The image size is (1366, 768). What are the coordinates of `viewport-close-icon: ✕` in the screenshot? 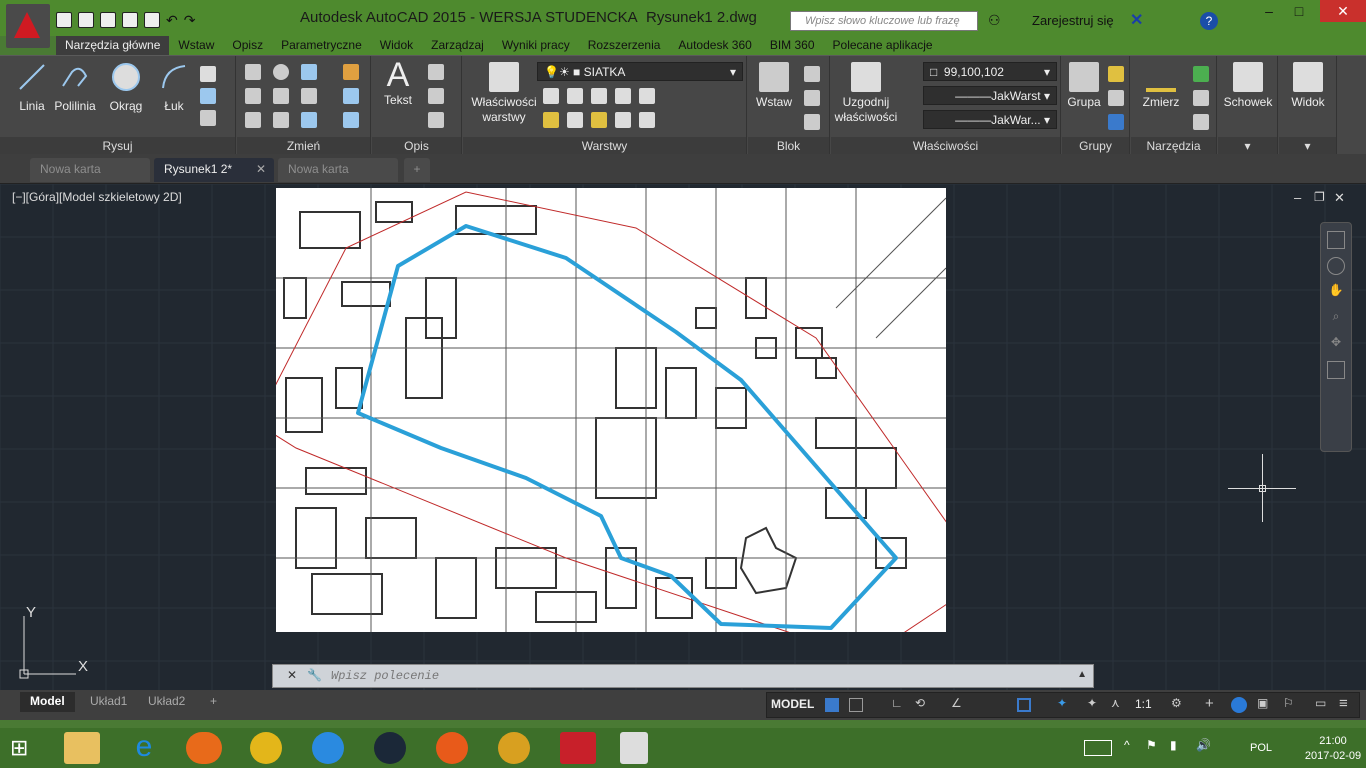 It's located at (1339, 198).